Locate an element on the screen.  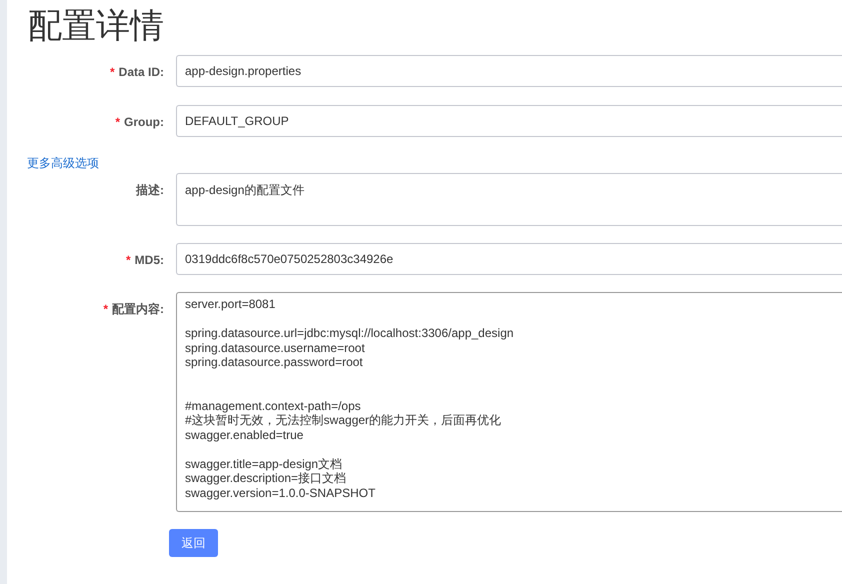
description-field: app-design的配置文件 is located at coordinates (509, 199).